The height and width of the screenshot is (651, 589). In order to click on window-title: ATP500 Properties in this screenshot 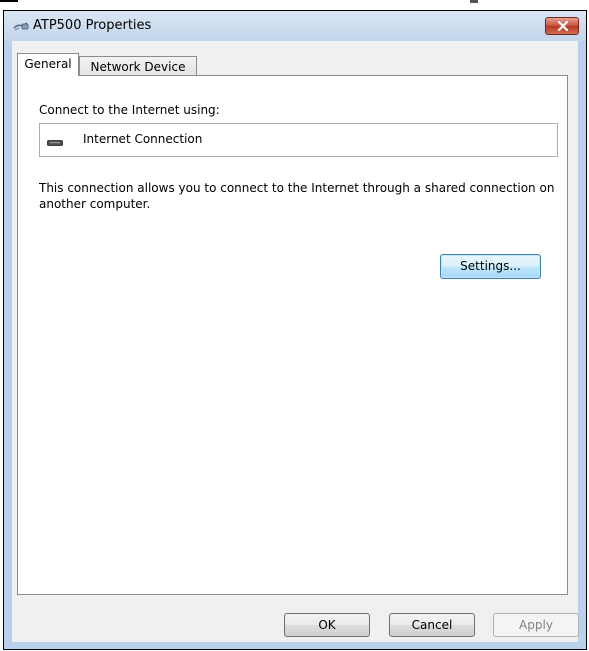, I will do `click(92, 25)`.